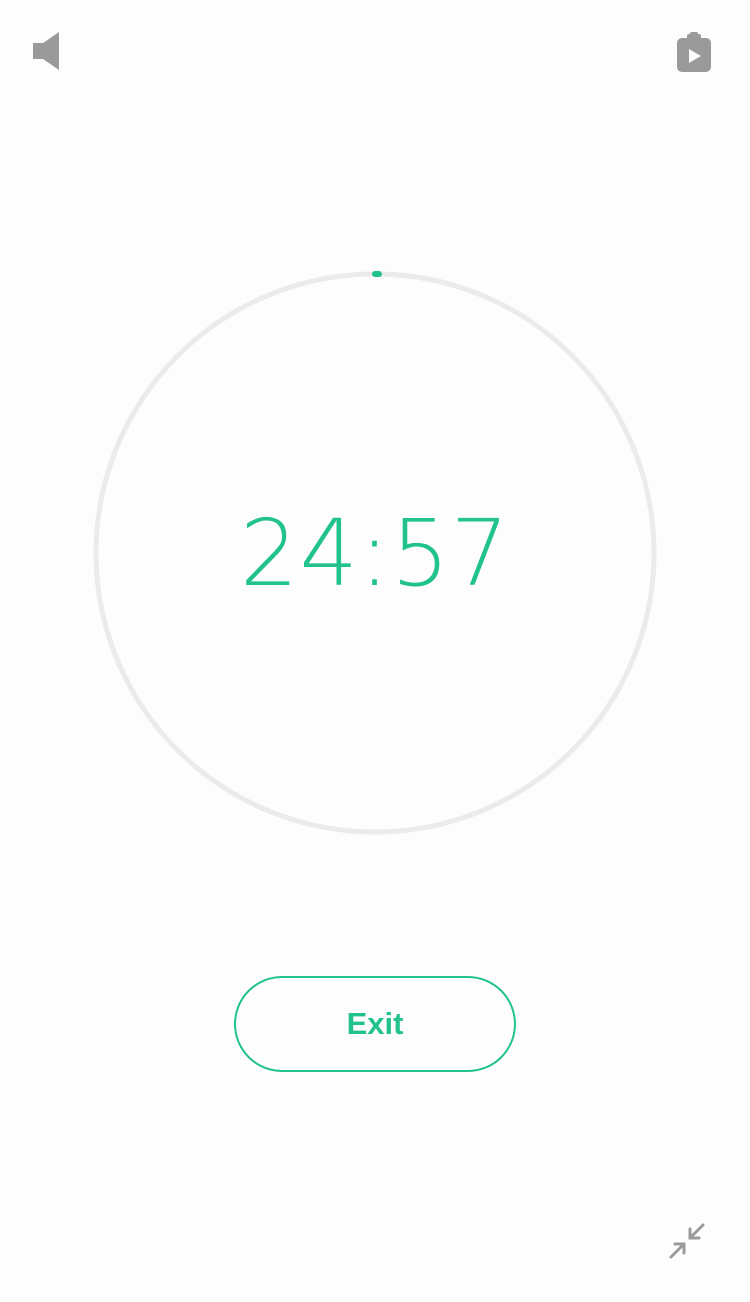  I want to click on collapse-arrows-icon, so click(687, 1241).